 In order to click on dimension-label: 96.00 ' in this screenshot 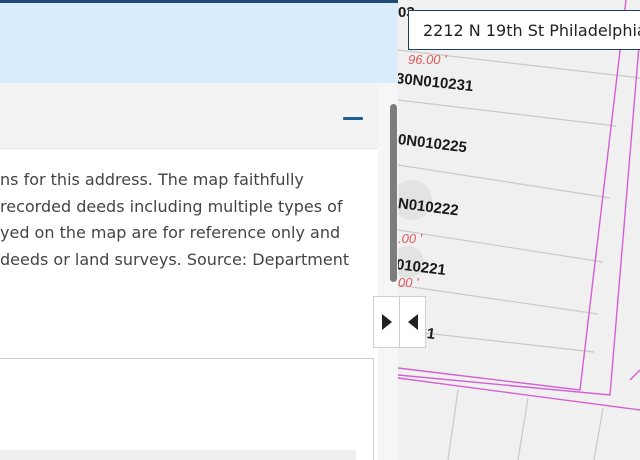, I will do `click(427, 59)`.